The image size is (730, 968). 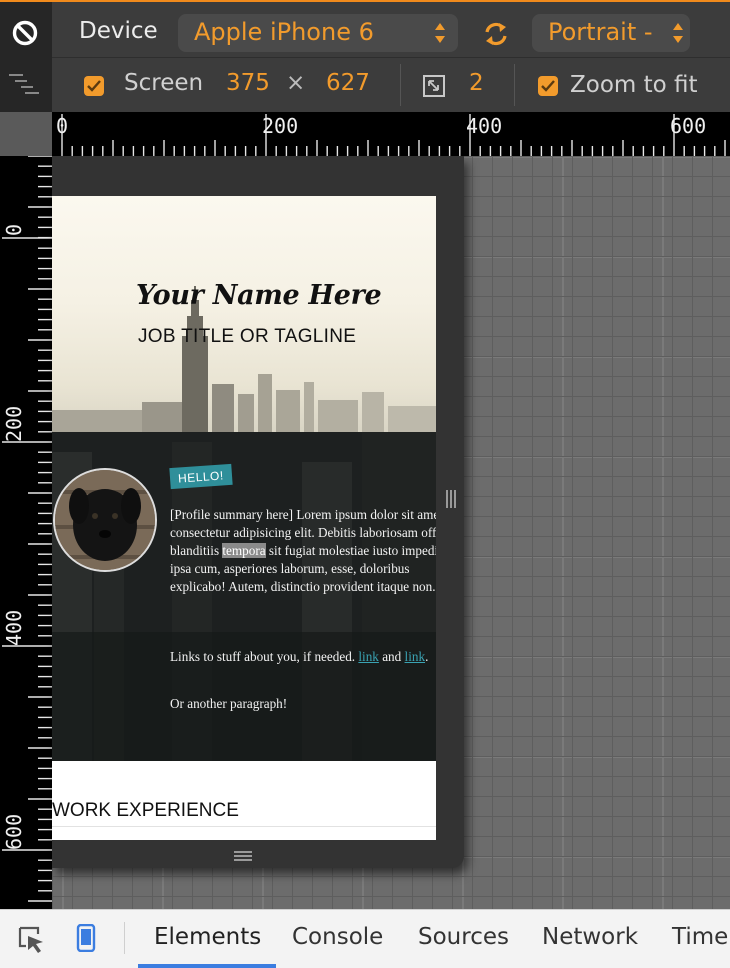 What do you see at coordinates (391, 656) in the screenshot?
I see `links-text: and` at bounding box center [391, 656].